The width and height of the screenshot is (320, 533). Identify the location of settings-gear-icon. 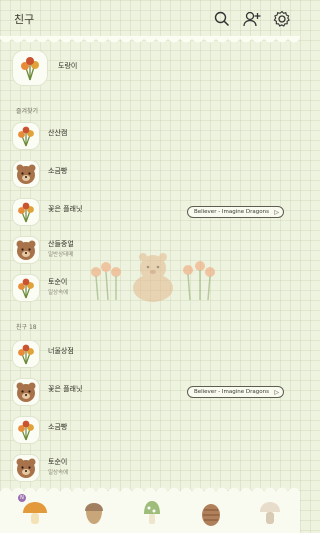
(282, 19).